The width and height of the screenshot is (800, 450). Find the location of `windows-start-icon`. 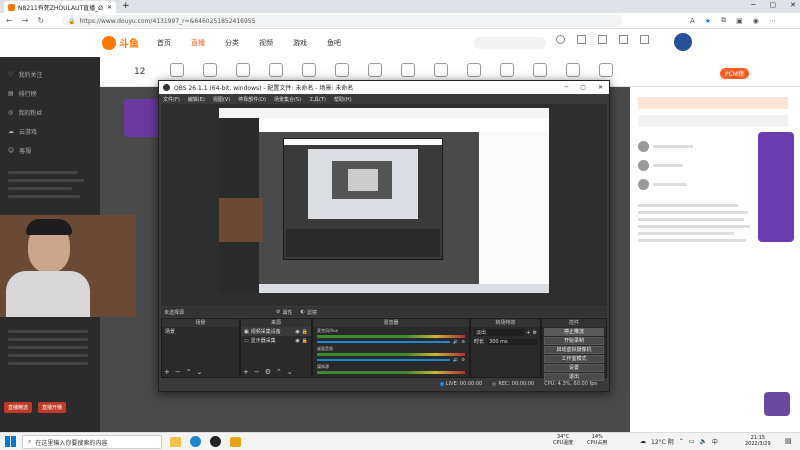

windows-start-icon is located at coordinates (10, 441).